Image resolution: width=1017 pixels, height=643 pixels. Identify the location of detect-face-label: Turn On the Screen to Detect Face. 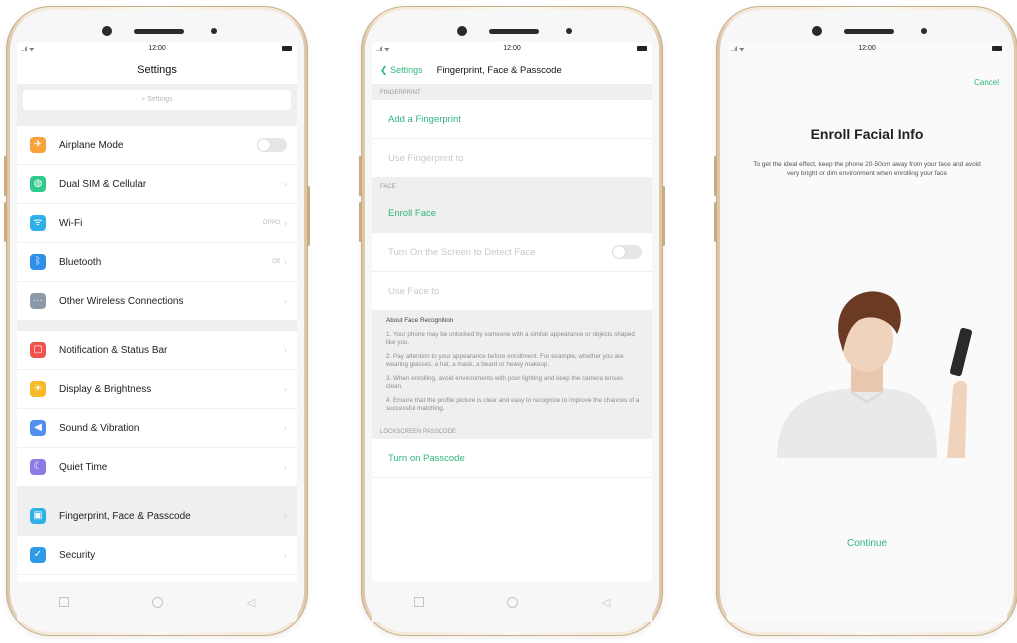
(462, 252).